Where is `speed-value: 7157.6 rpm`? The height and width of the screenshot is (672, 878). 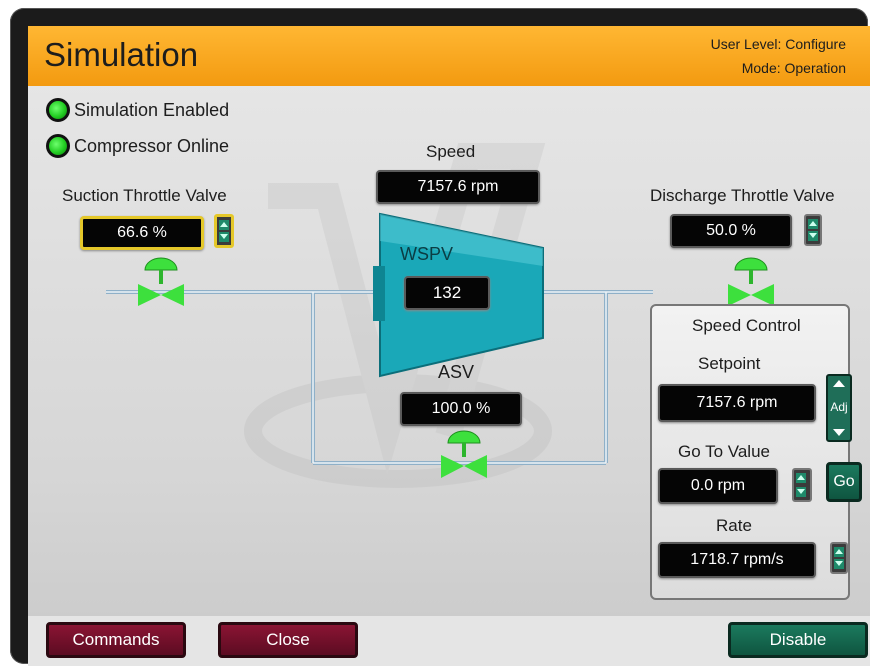
speed-value: 7157.6 rpm is located at coordinates (458, 187).